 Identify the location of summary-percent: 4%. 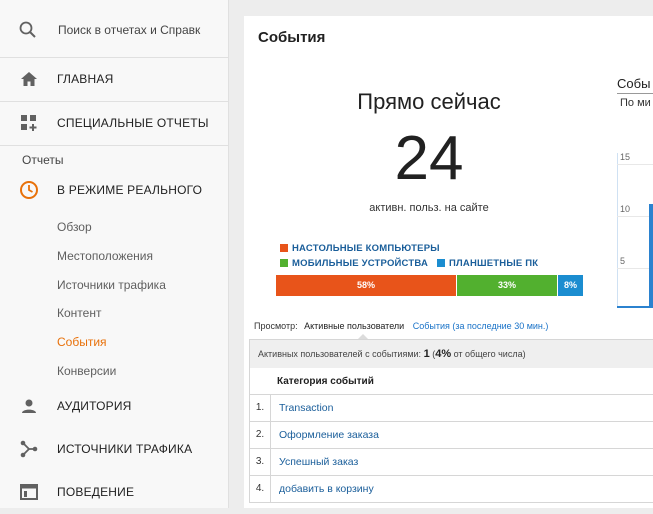
(443, 354).